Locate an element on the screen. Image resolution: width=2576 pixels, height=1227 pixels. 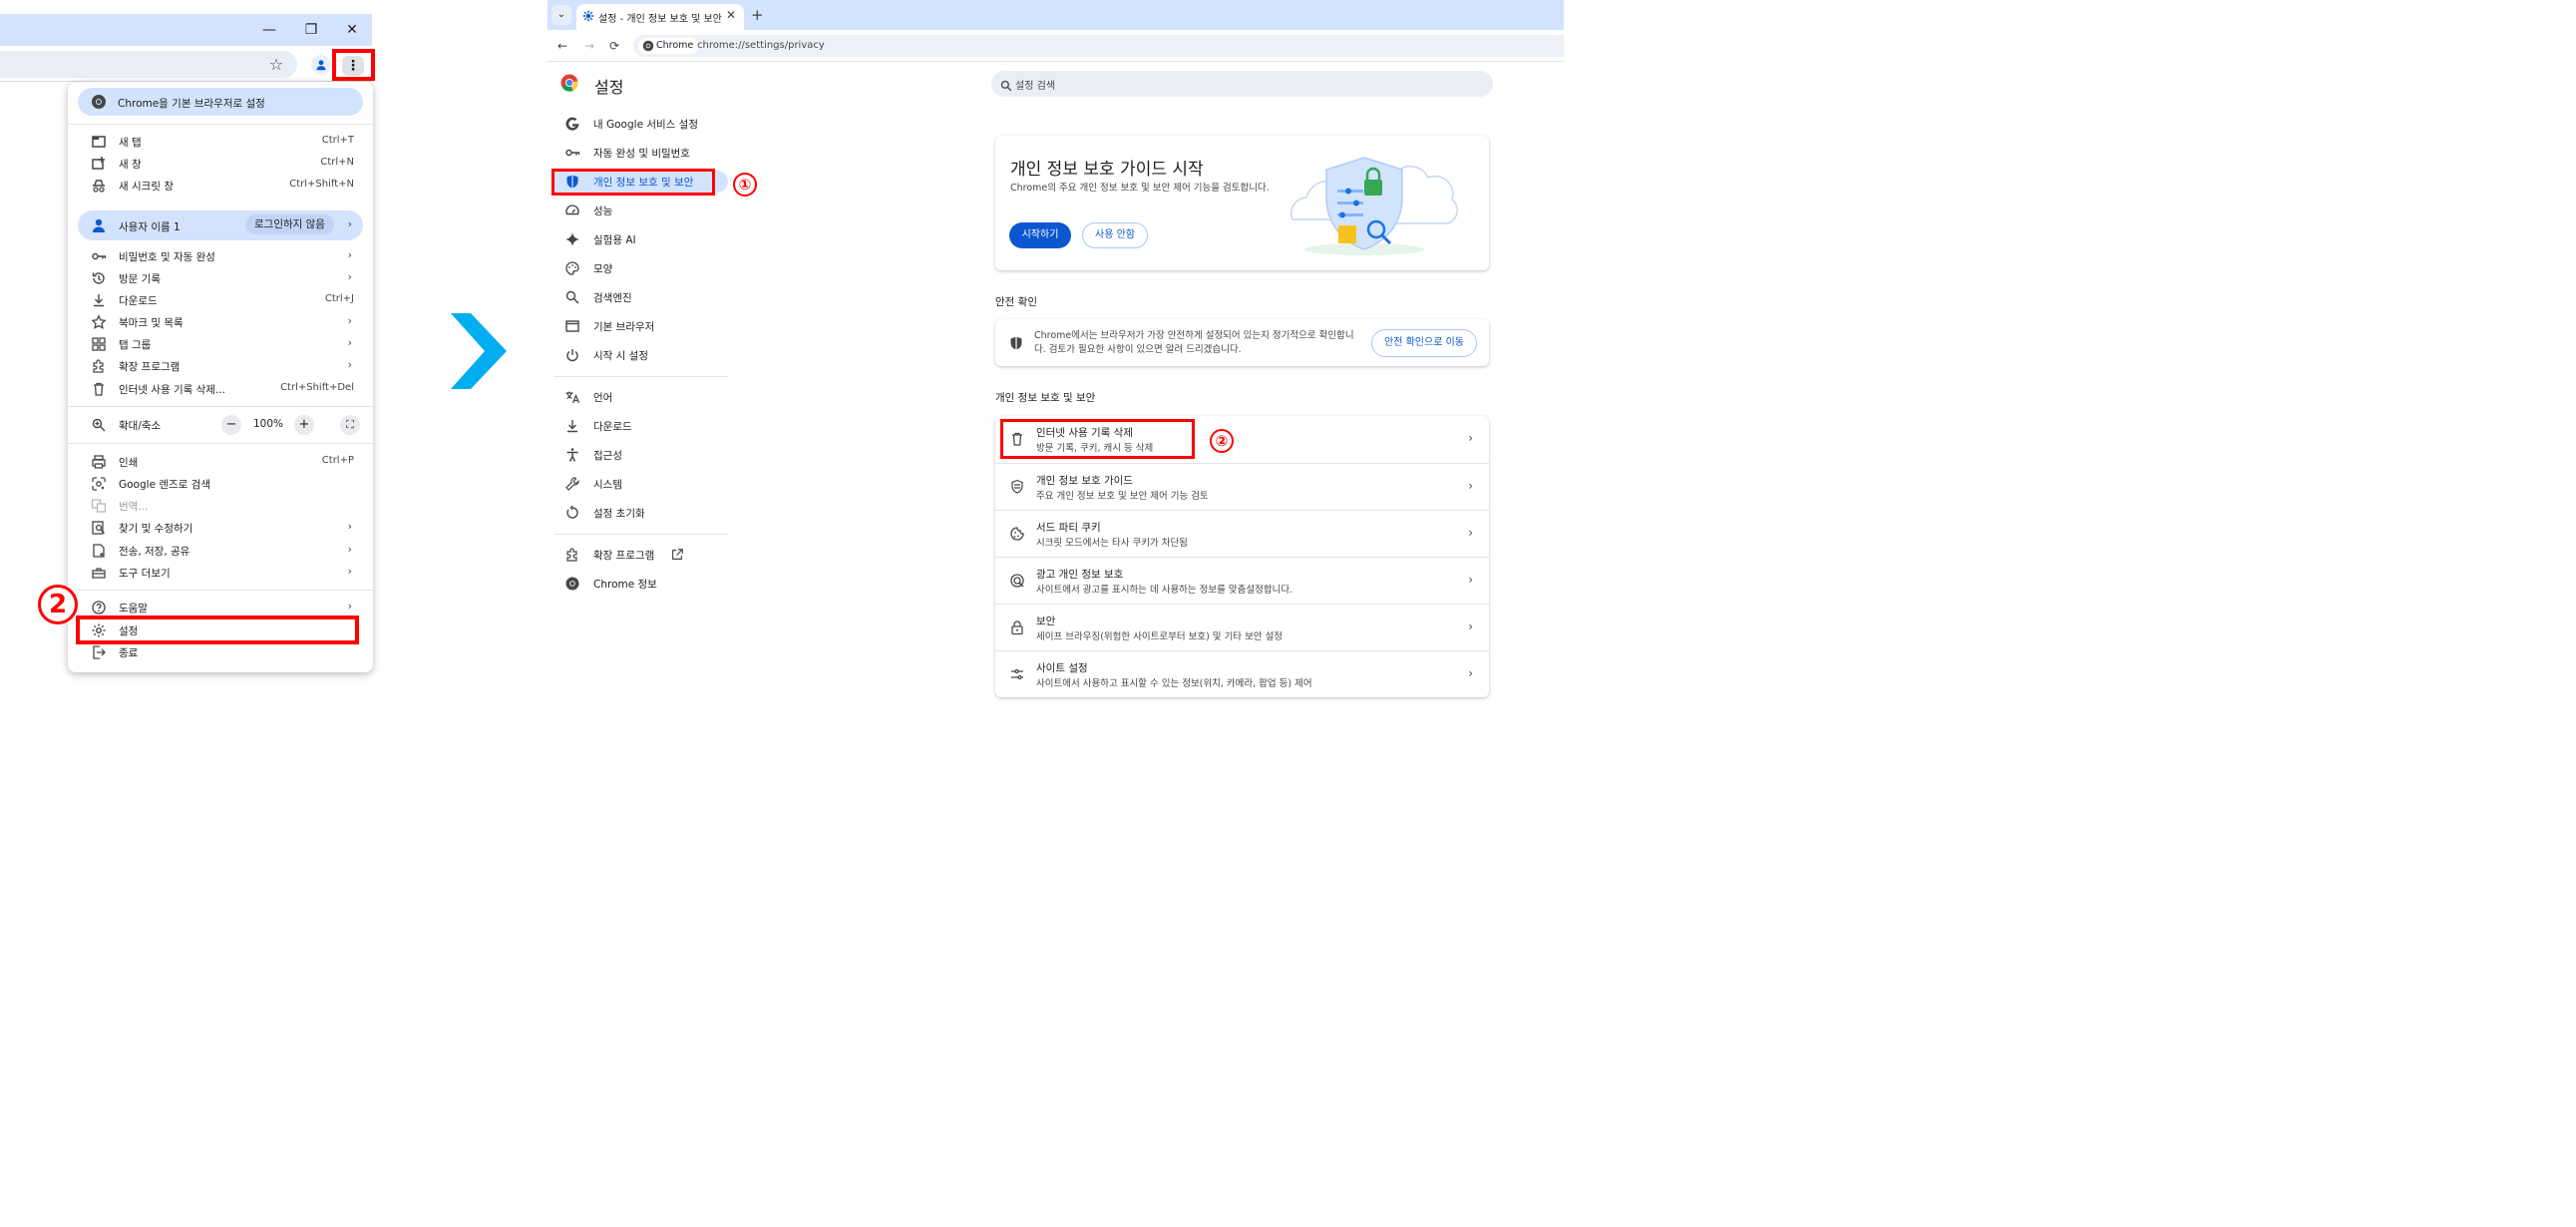
privacy-guide-illustration is located at coordinates (1374, 206).